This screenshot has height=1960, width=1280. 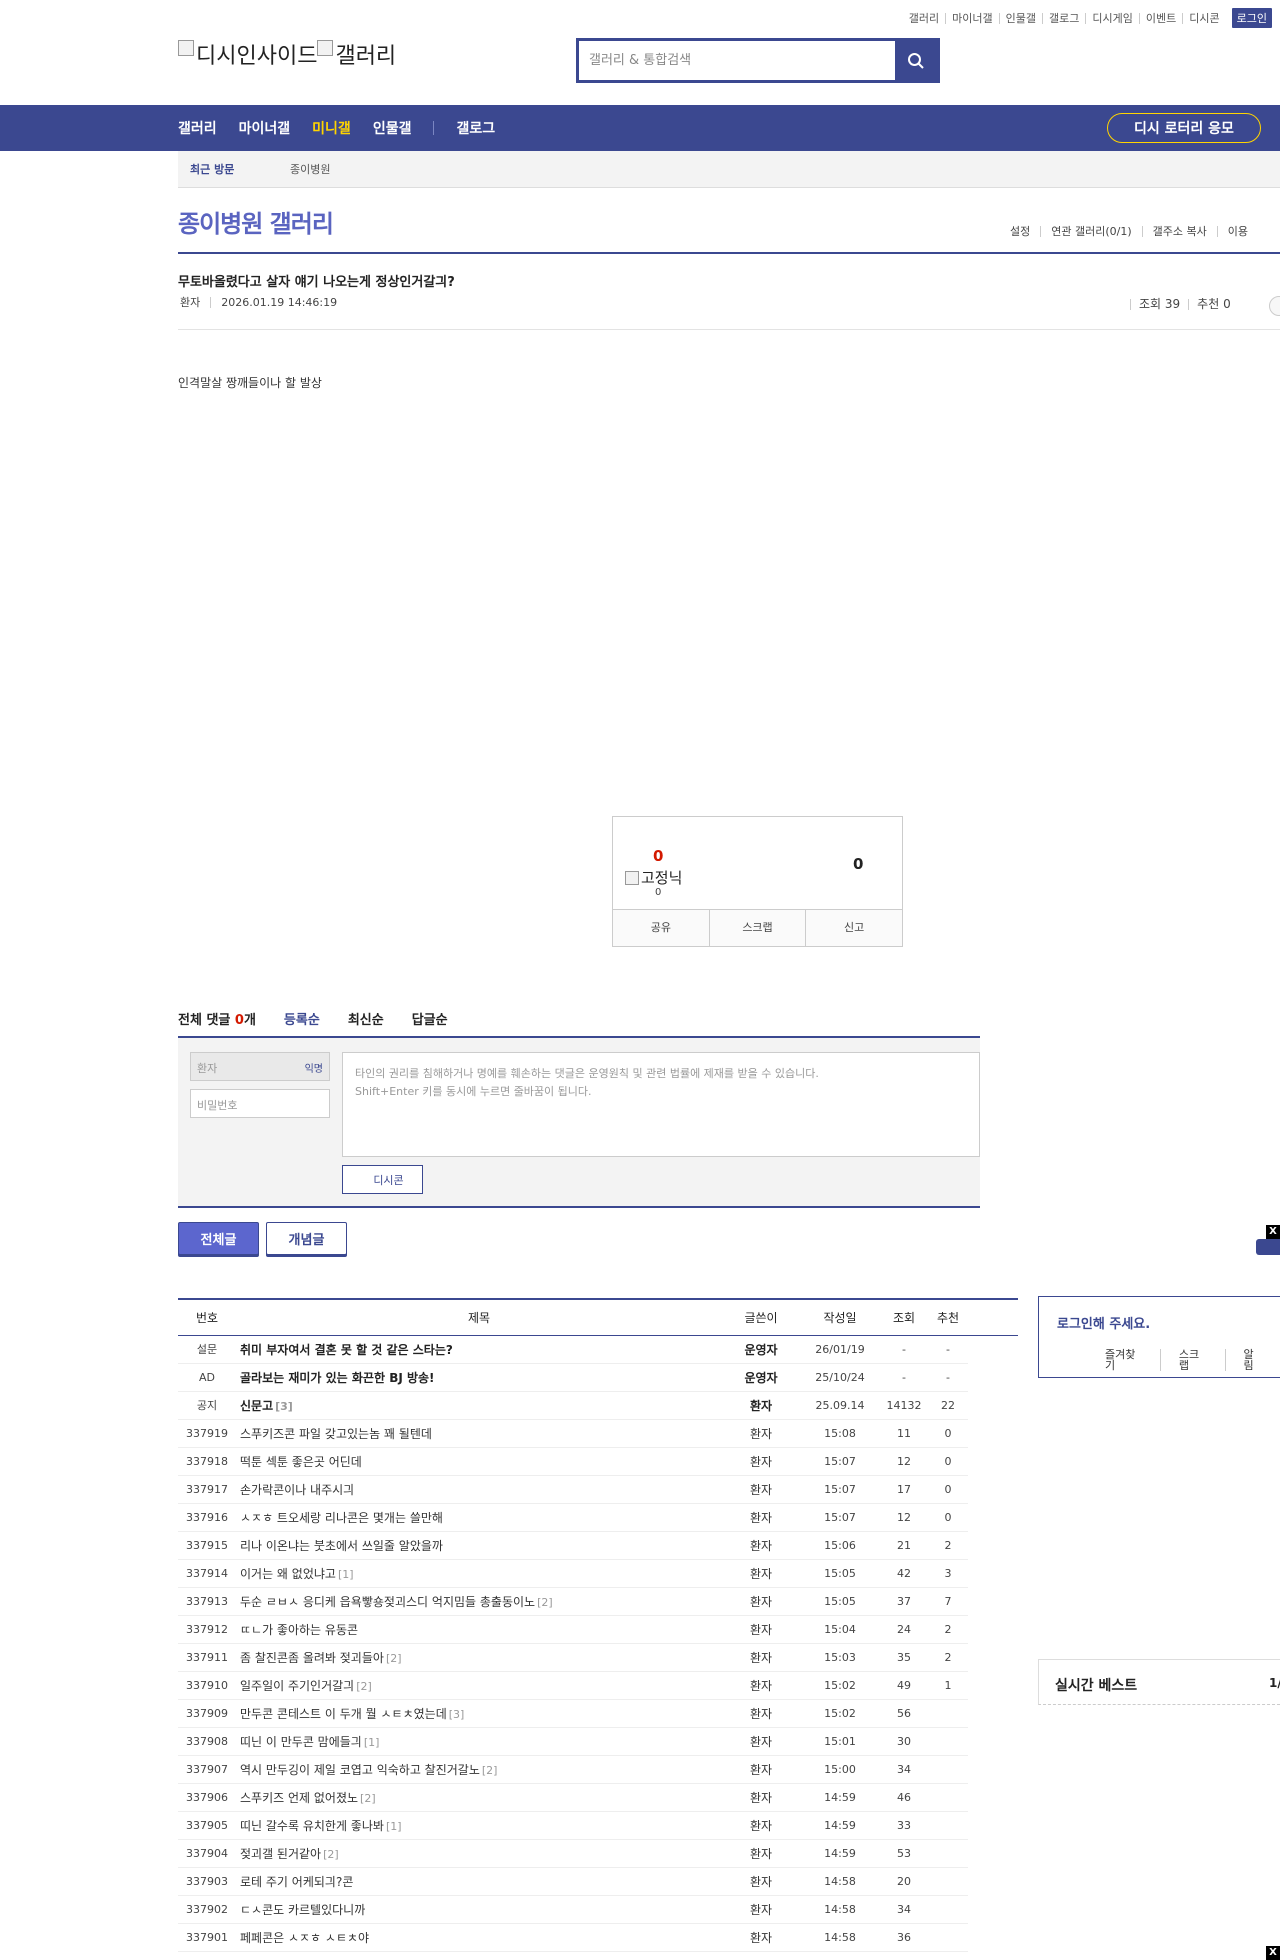 I want to click on post-title-link: ㄸㄴ가 좋아하는 유동콘, so click(x=479, y=1629).